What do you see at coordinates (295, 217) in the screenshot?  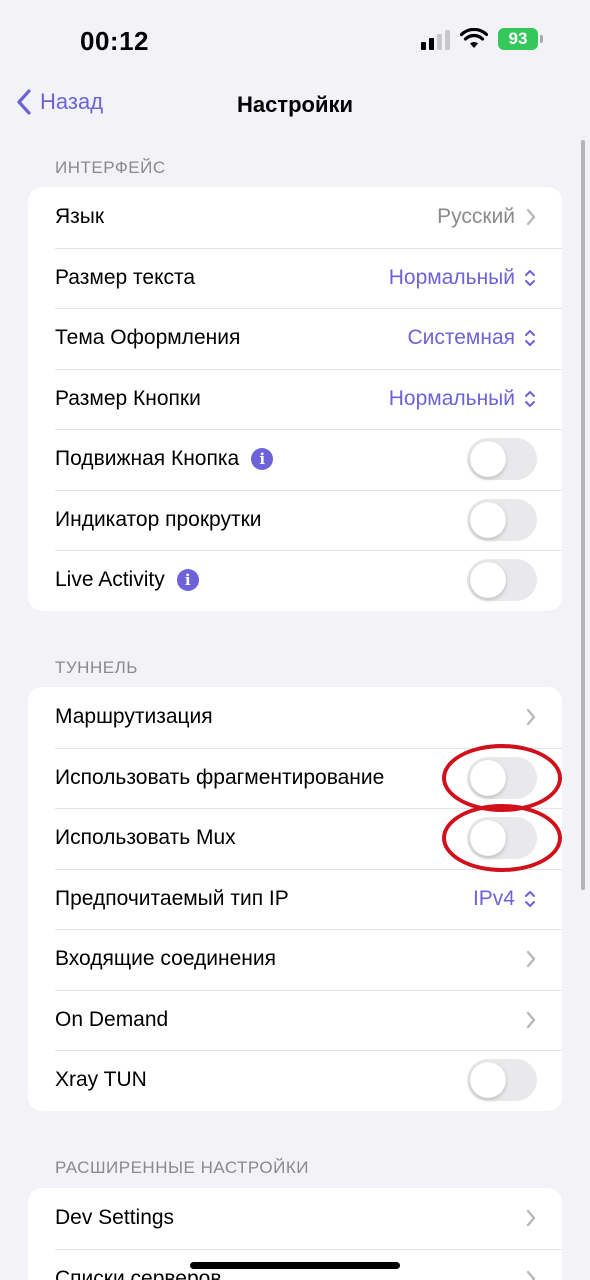 I see `settings-row-0-0: Язык Русский` at bounding box center [295, 217].